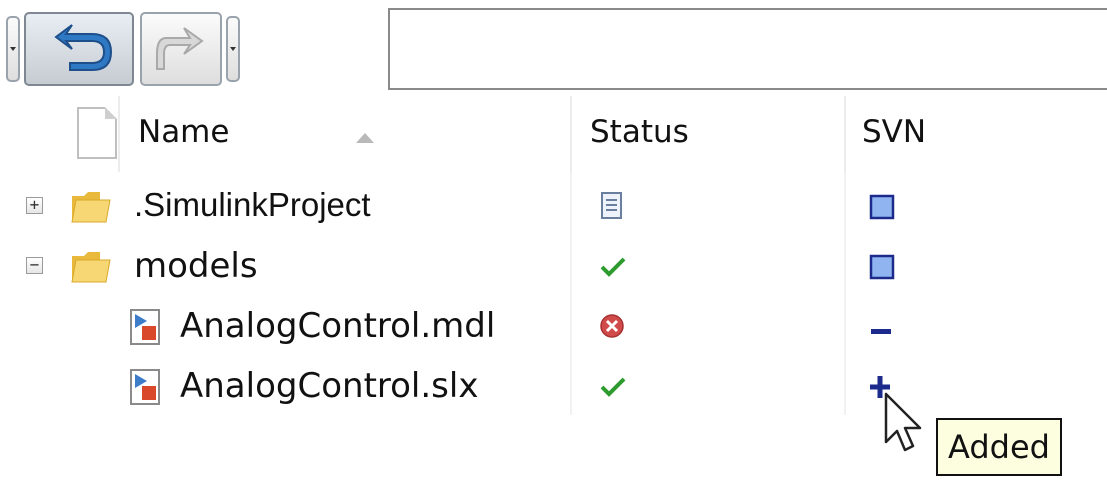  What do you see at coordinates (612, 326) in the screenshot?
I see `error-x-icon` at bounding box center [612, 326].